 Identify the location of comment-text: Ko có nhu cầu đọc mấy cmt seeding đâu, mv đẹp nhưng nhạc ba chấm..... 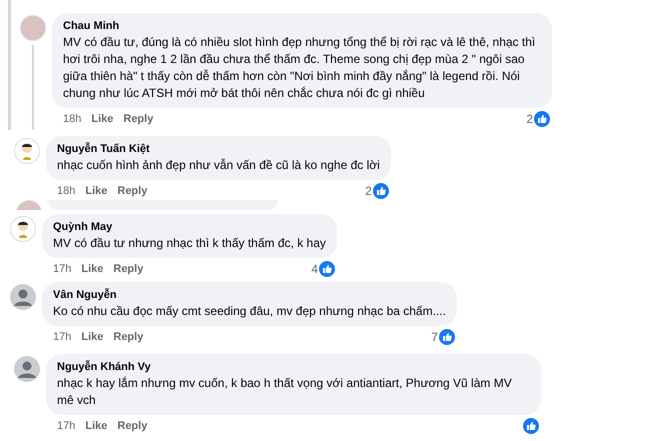
(249, 311).